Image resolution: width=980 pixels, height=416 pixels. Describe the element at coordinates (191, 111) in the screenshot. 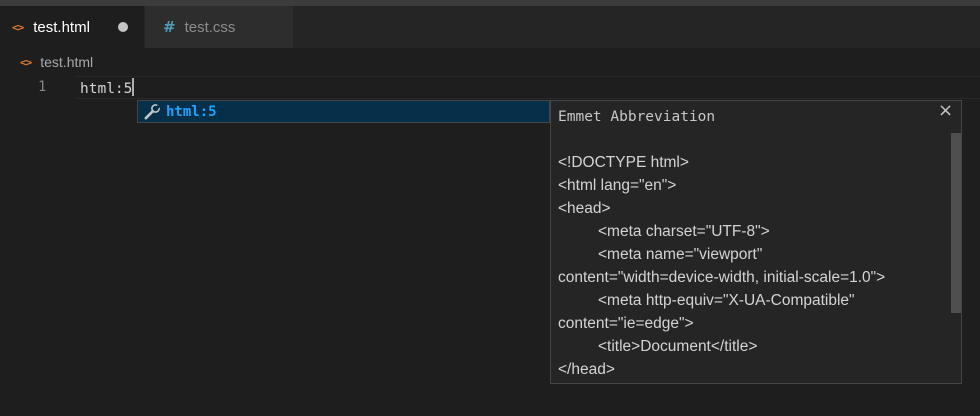

I see `suggest-item-label: html:5` at that location.